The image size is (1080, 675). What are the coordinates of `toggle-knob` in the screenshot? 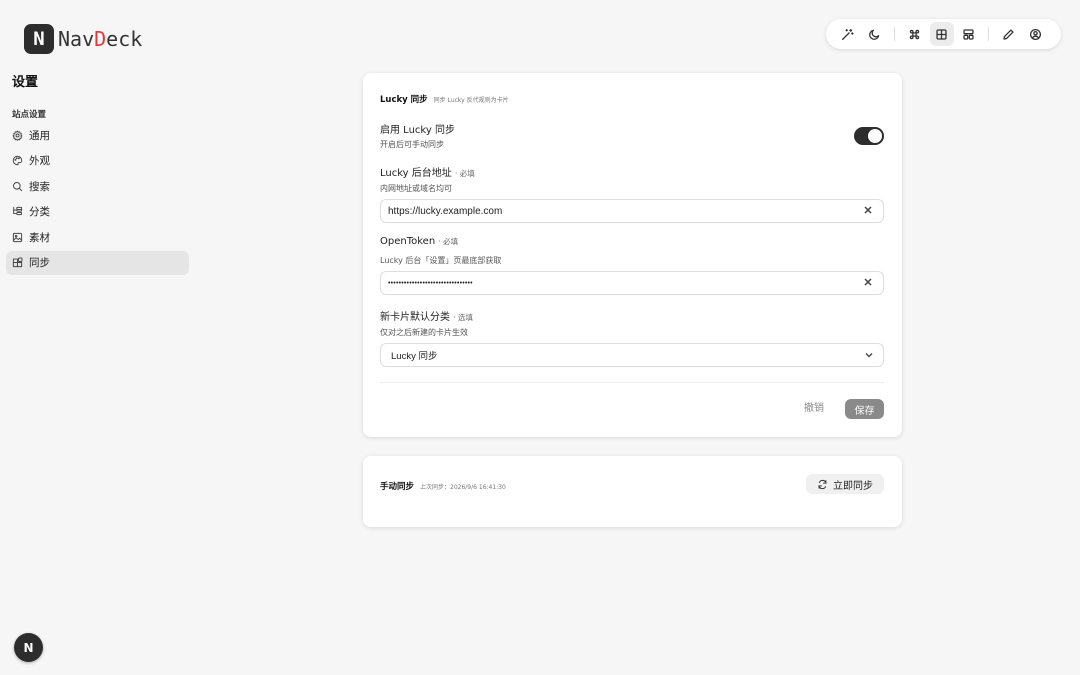 It's located at (875, 136).